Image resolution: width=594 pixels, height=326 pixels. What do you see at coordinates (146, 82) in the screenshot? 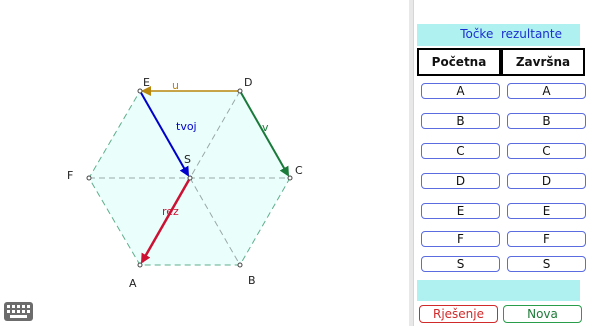
I see `point-label-e: E` at bounding box center [146, 82].